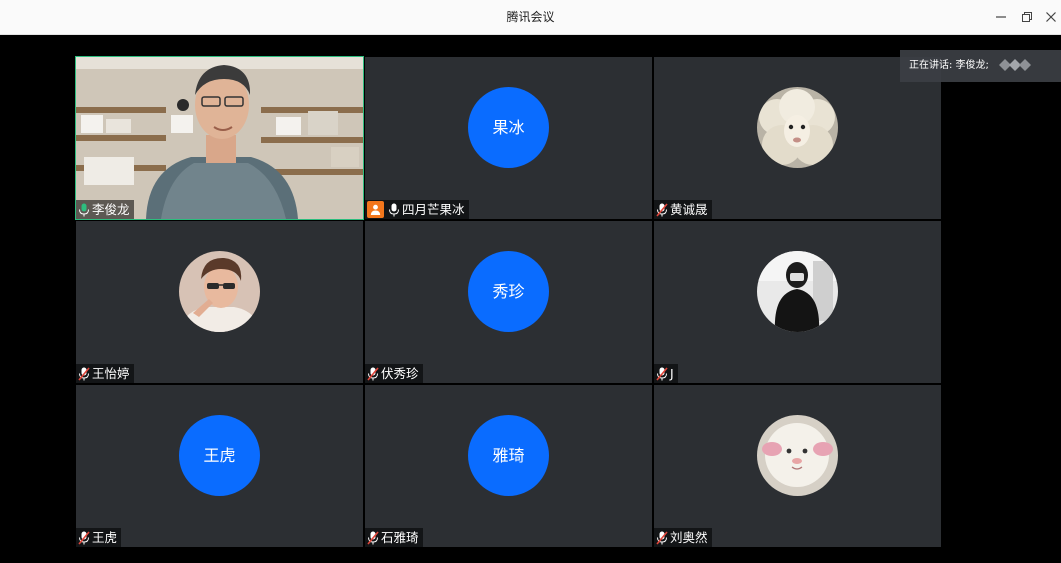 The image size is (1061, 563). I want to click on minimize-button, so click(1001, 17).